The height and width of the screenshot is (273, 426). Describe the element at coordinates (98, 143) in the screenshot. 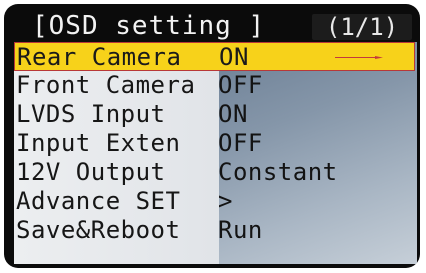

I see `menu-item-label: Input Exten` at that location.